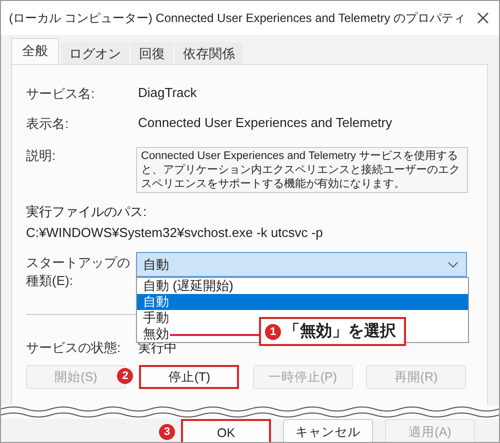 This screenshot has height=443, width=500. Describe the element at coordinates (156, 318) in the screenshot. I see `dropdown-option: 手動` at that location.